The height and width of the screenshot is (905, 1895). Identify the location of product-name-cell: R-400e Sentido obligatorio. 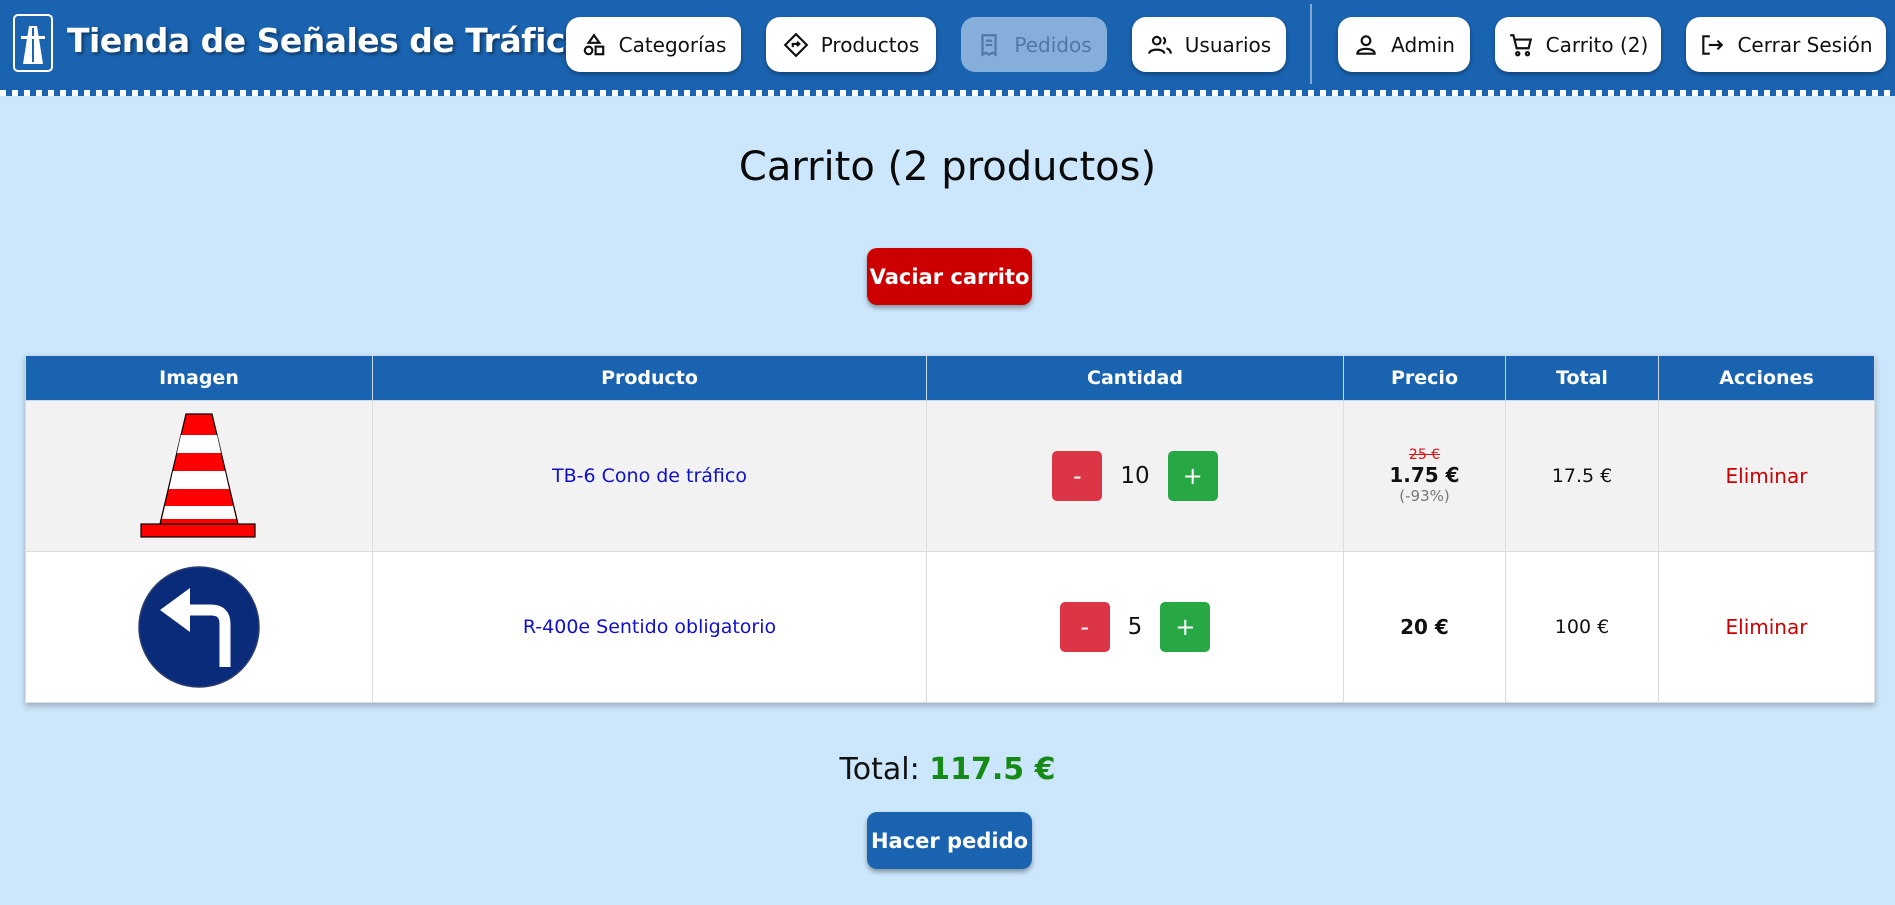
(649, 627).